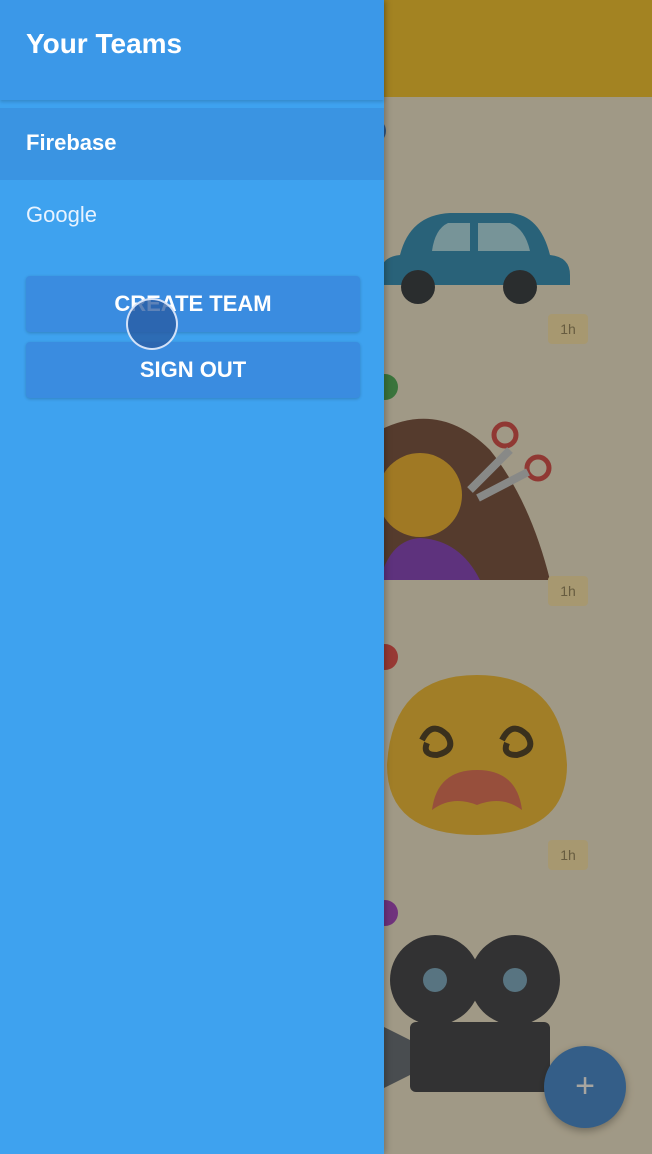  I want to click on team-item-label: Firebase, so click(71, 142).